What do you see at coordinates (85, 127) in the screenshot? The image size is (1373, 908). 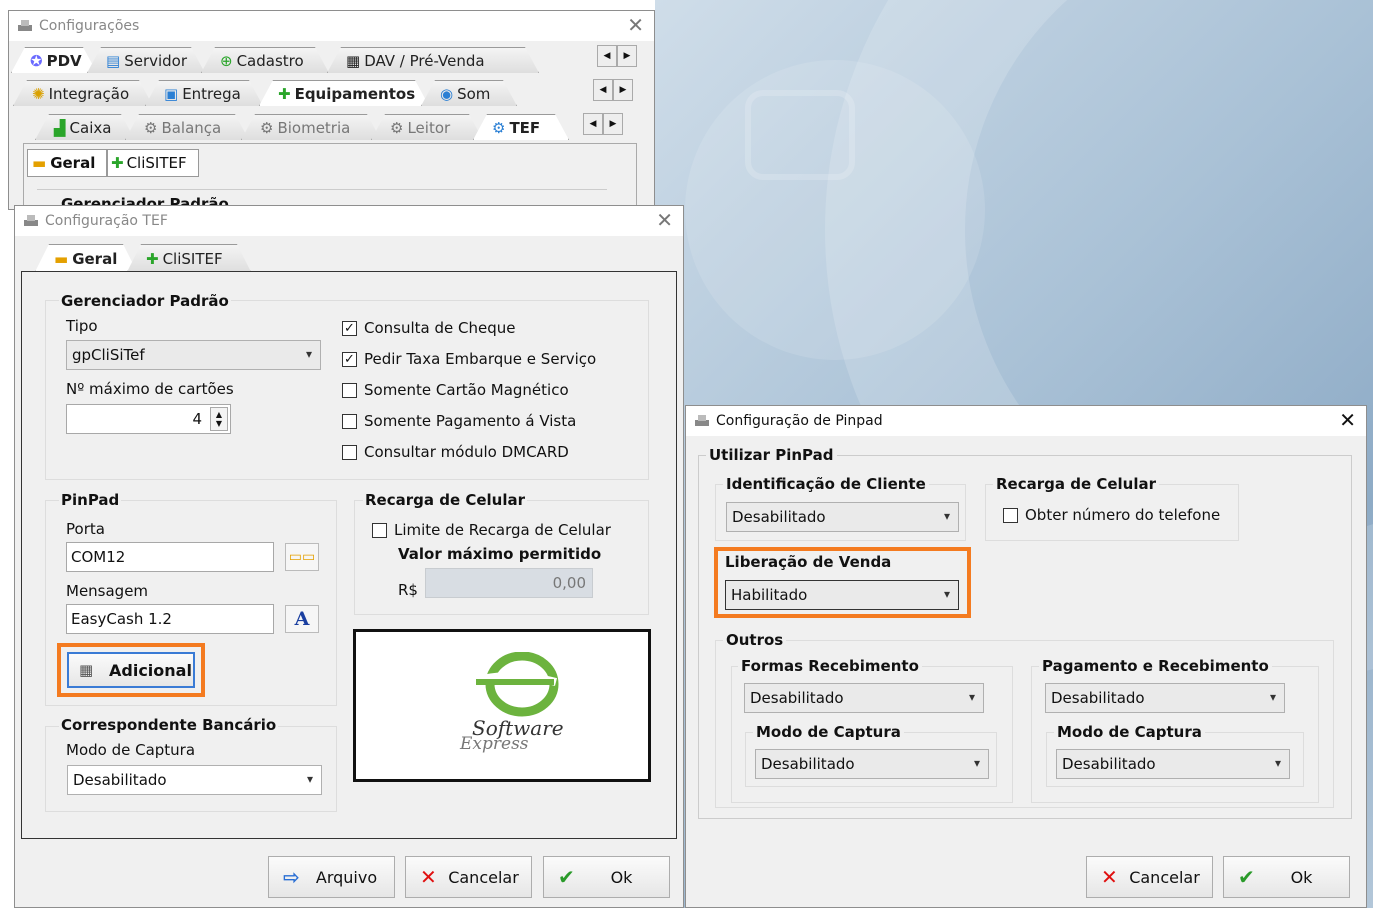 I see `tab-caixa: ▟ Caixa` at bounding box center [85, 127].